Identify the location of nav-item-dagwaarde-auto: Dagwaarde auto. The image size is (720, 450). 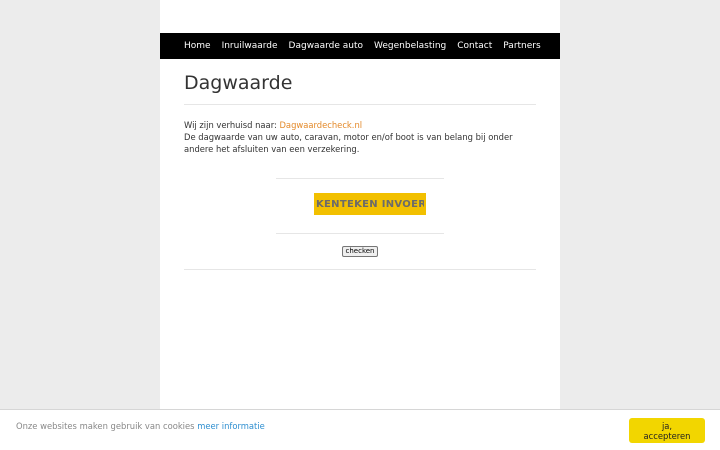
(326, 46).